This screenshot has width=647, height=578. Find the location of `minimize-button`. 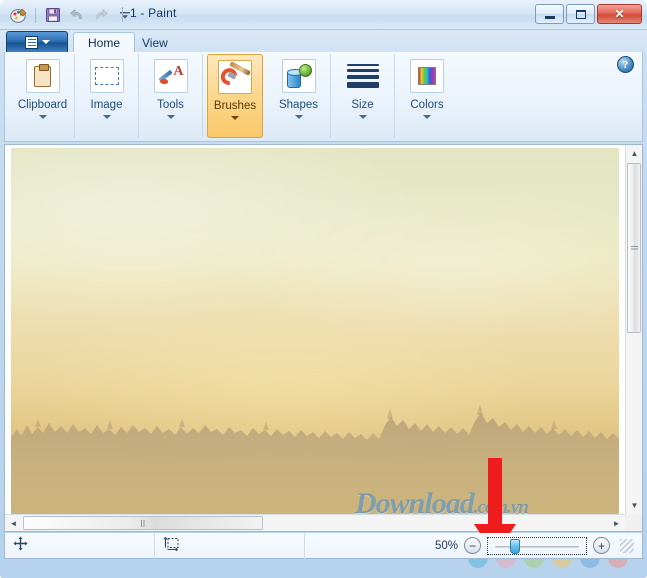

minimize-button is located at coordinates (549, 14).